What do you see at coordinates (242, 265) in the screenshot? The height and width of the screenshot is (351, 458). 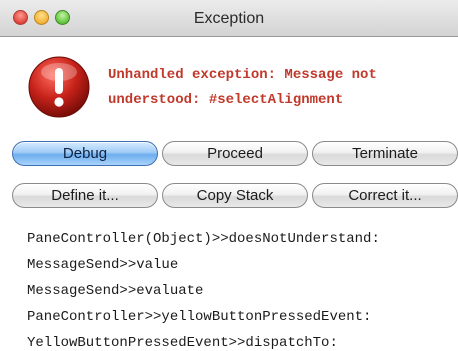 I see `stack-frame: MessageSend>>value` at bounding box center [242, 265].